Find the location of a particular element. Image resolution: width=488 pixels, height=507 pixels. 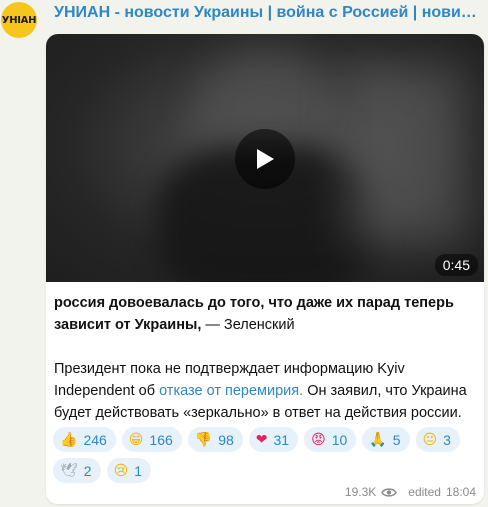

reactions-row: 👍 246 😁 166 👎 98 ❤ 31 😡 10 🙏 5 😐 3 is located at coordinates (267, 439).